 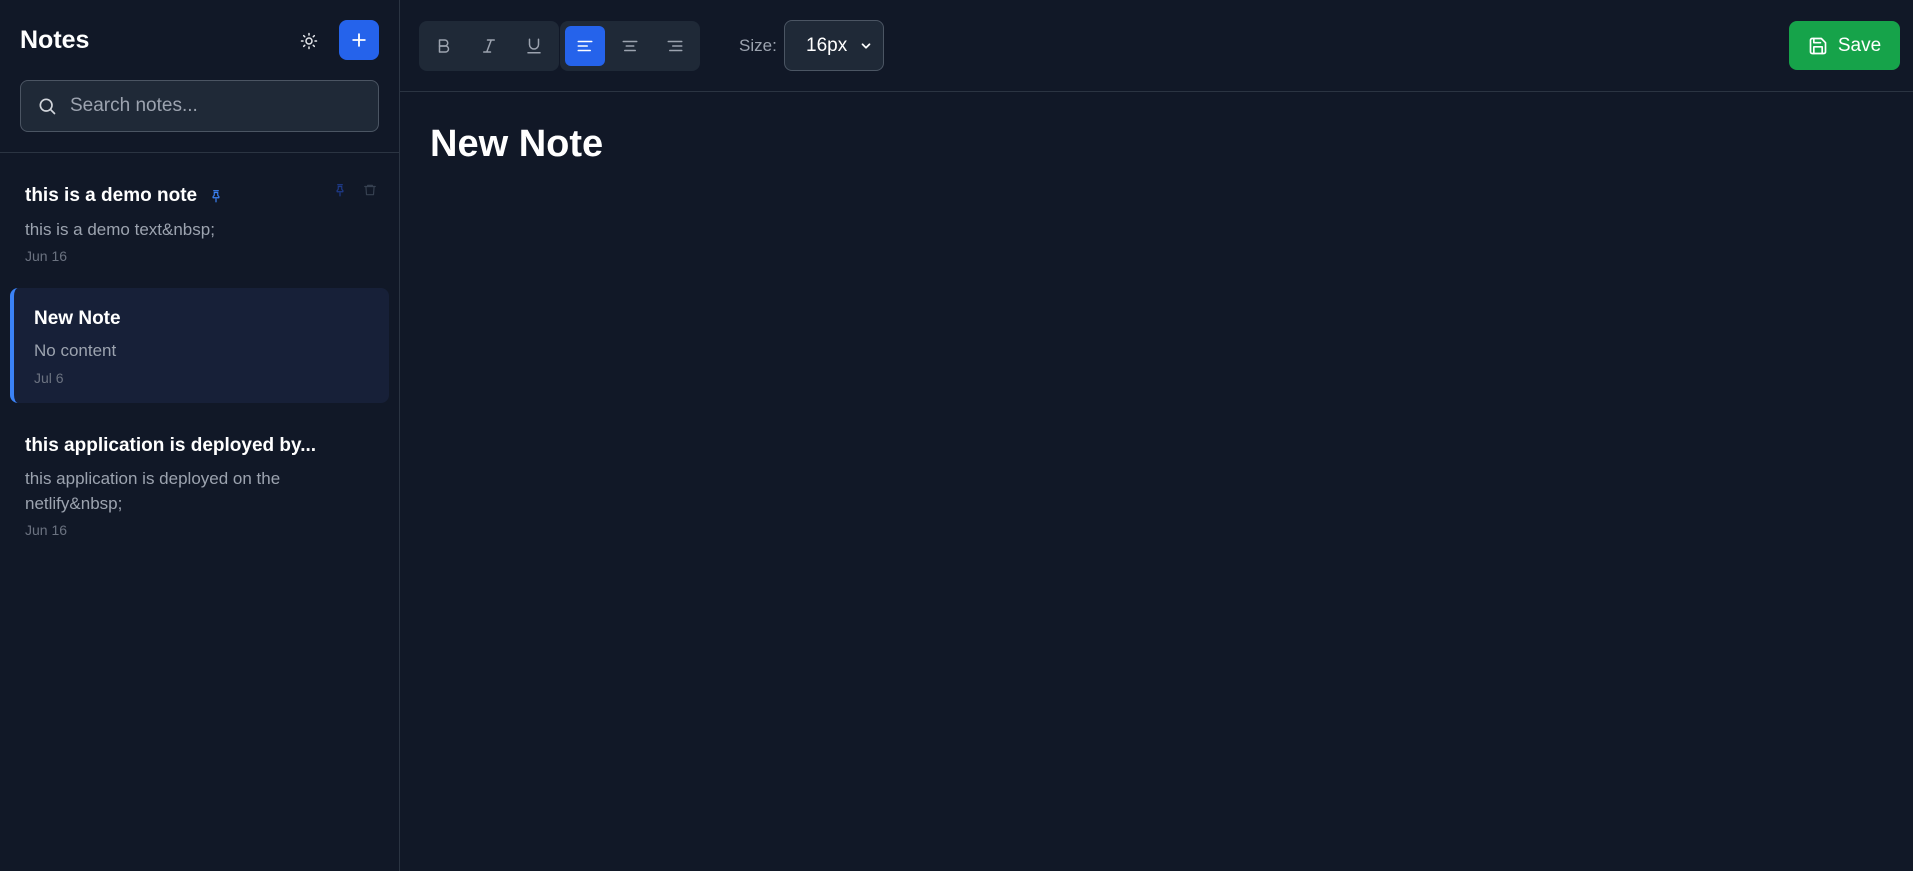 I want to click on bold-button, so click(x=444, y=46).